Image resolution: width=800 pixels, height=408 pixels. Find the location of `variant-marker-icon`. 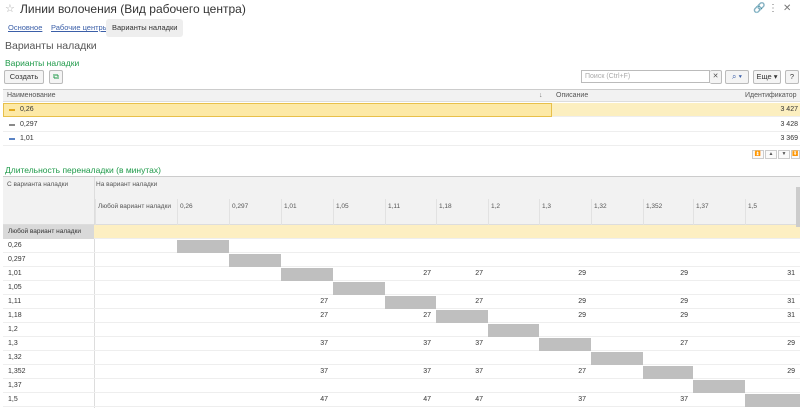

variant-marker-icon is located at coordinates (12, 125).